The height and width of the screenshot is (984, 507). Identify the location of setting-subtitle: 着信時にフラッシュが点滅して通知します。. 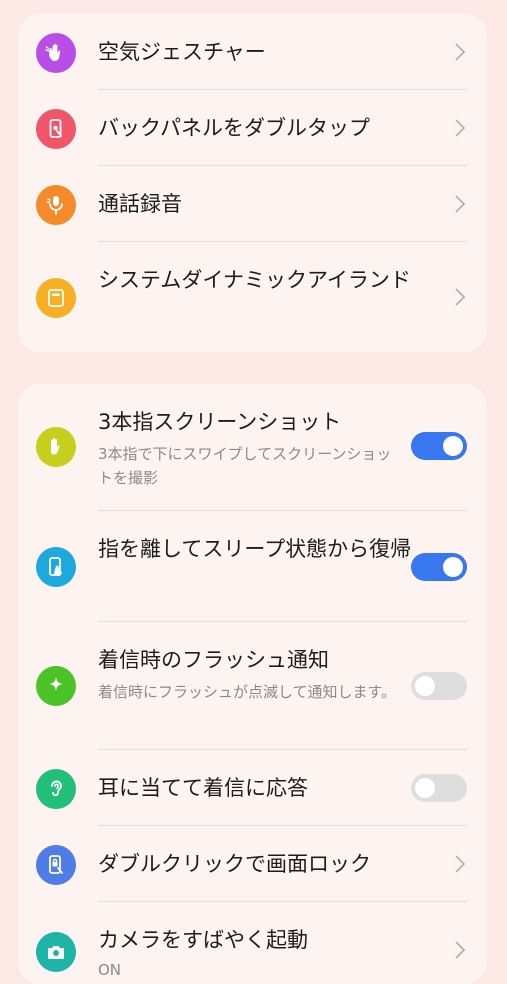
(247, 692).